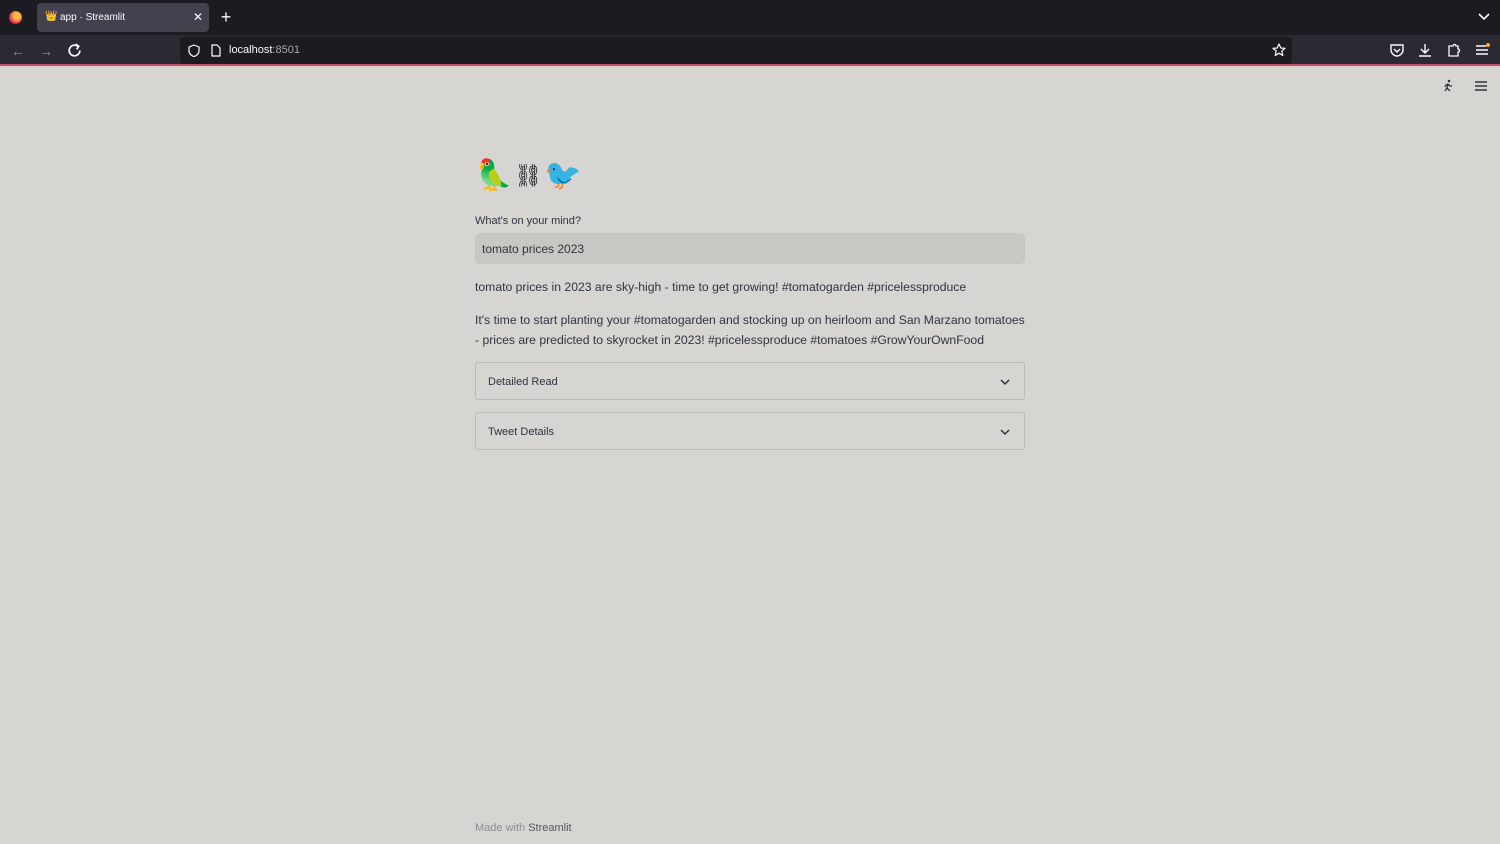  What do you see at coordinates (750, 17) in the screenshot?
I see `browser-tab-bar: 👑 app · Streamlit ✕ +` at bounding box center [750, 17].